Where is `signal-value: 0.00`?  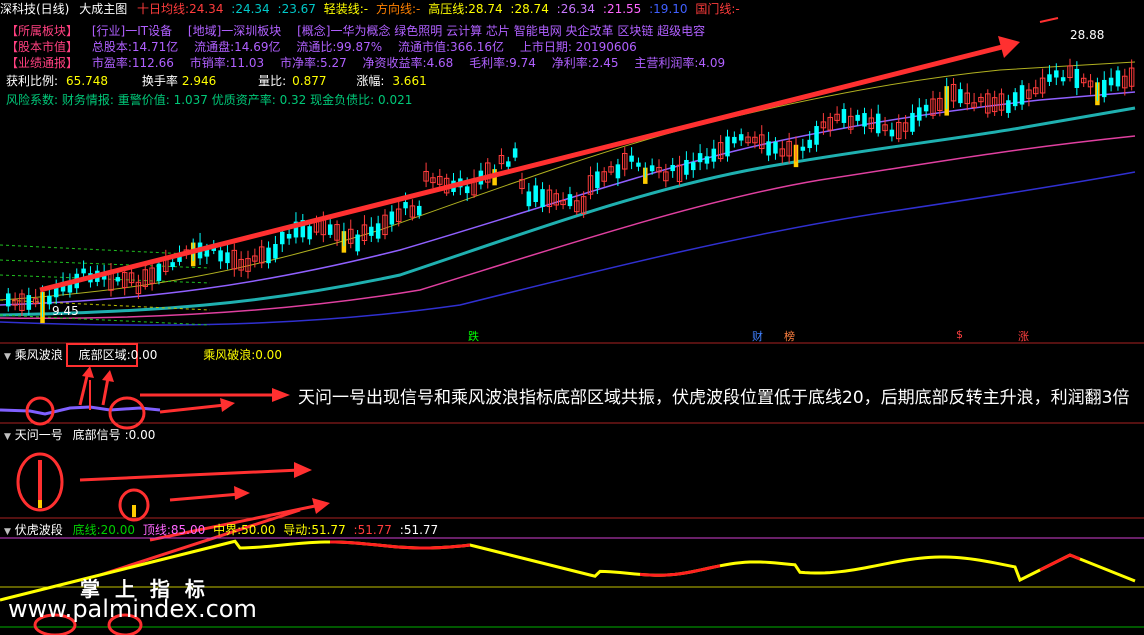 signal-value: 0.00 is located at coordinates (142, 435).